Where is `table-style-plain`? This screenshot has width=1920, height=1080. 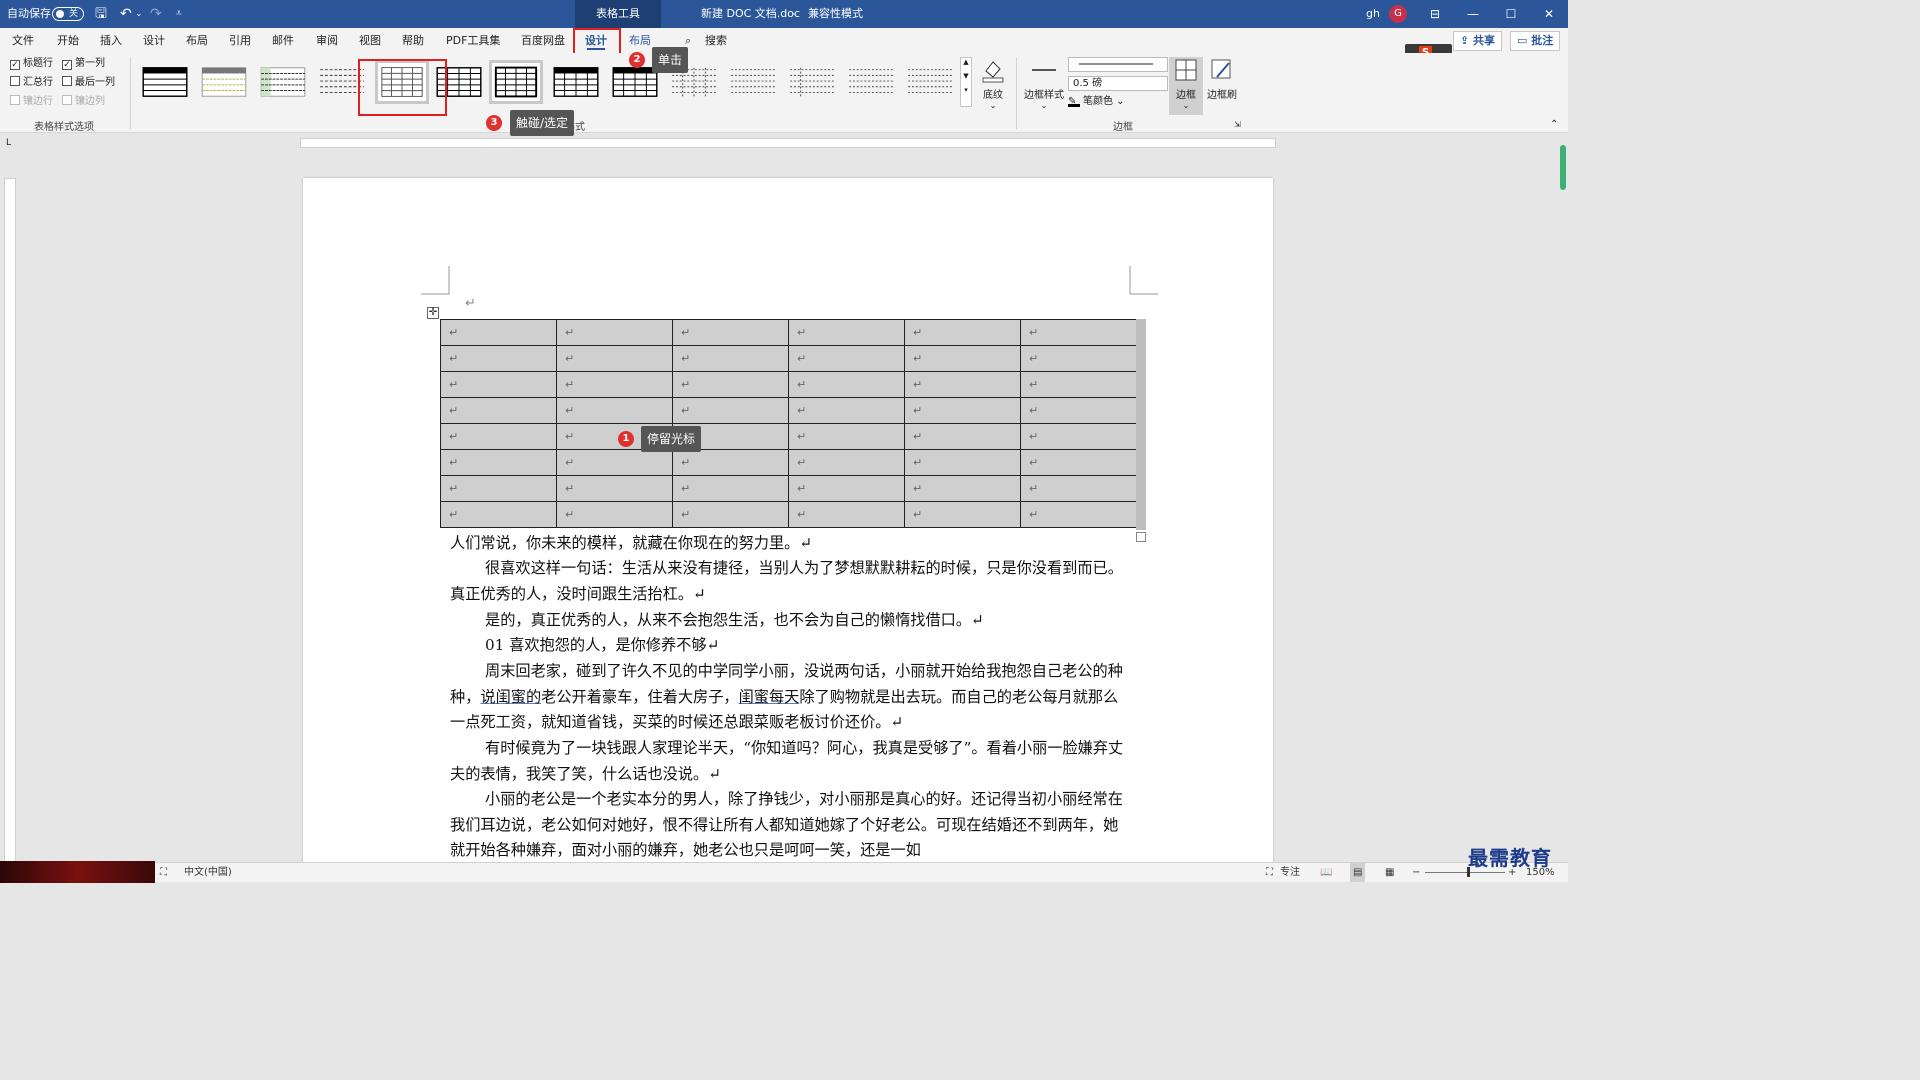
table-style-plain is located at coordinates (165, 82).